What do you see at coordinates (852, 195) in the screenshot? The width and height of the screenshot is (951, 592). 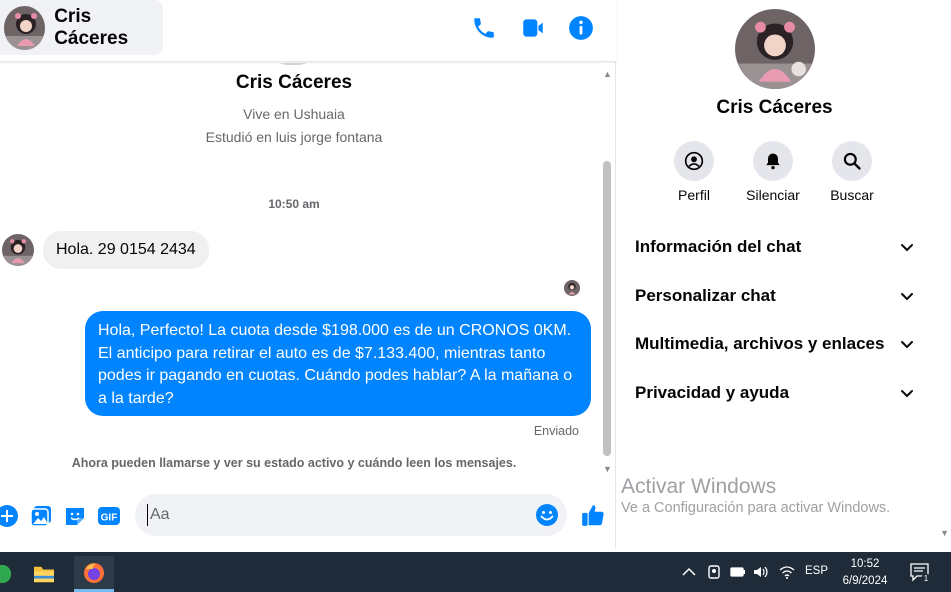 I see `search-action-label: Buscar` at bounding box center [852, 195].